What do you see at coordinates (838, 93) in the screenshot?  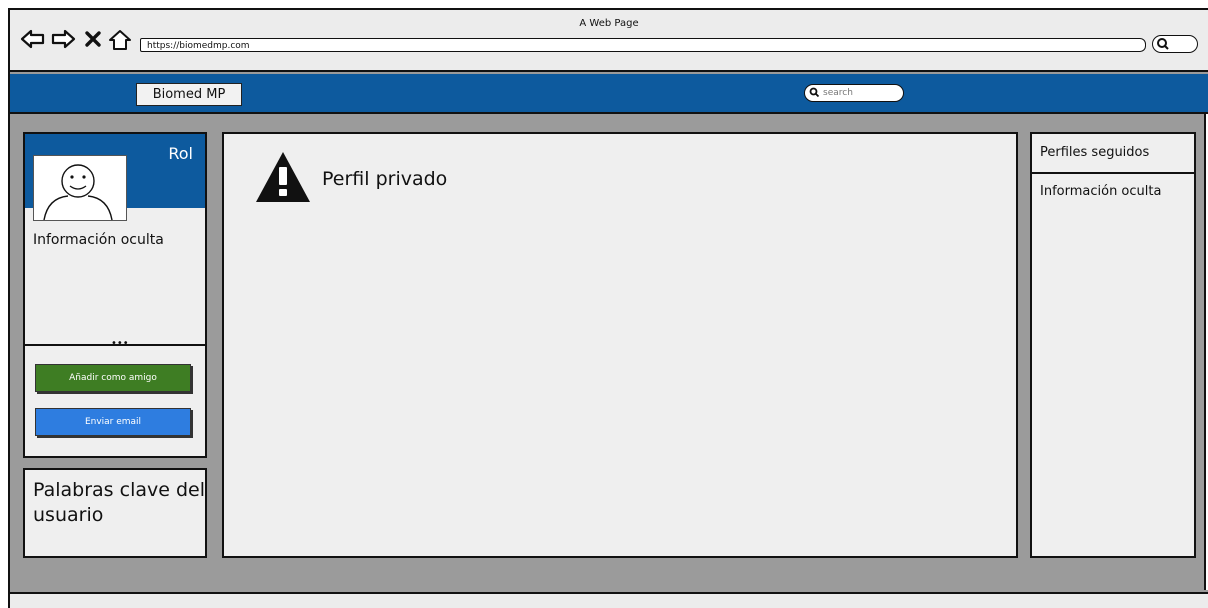 I see `search-placeholder: search` at bounding box center [838, 93].